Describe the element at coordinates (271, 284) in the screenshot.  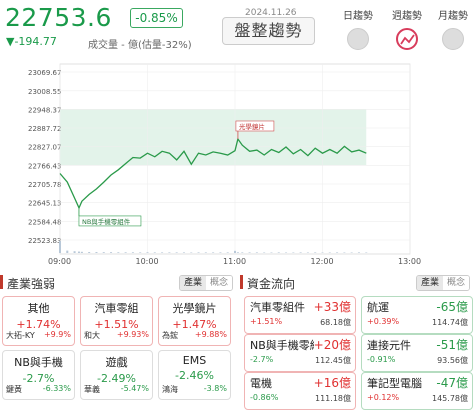
I see `fund-flow-title: 資金流向` at that location.